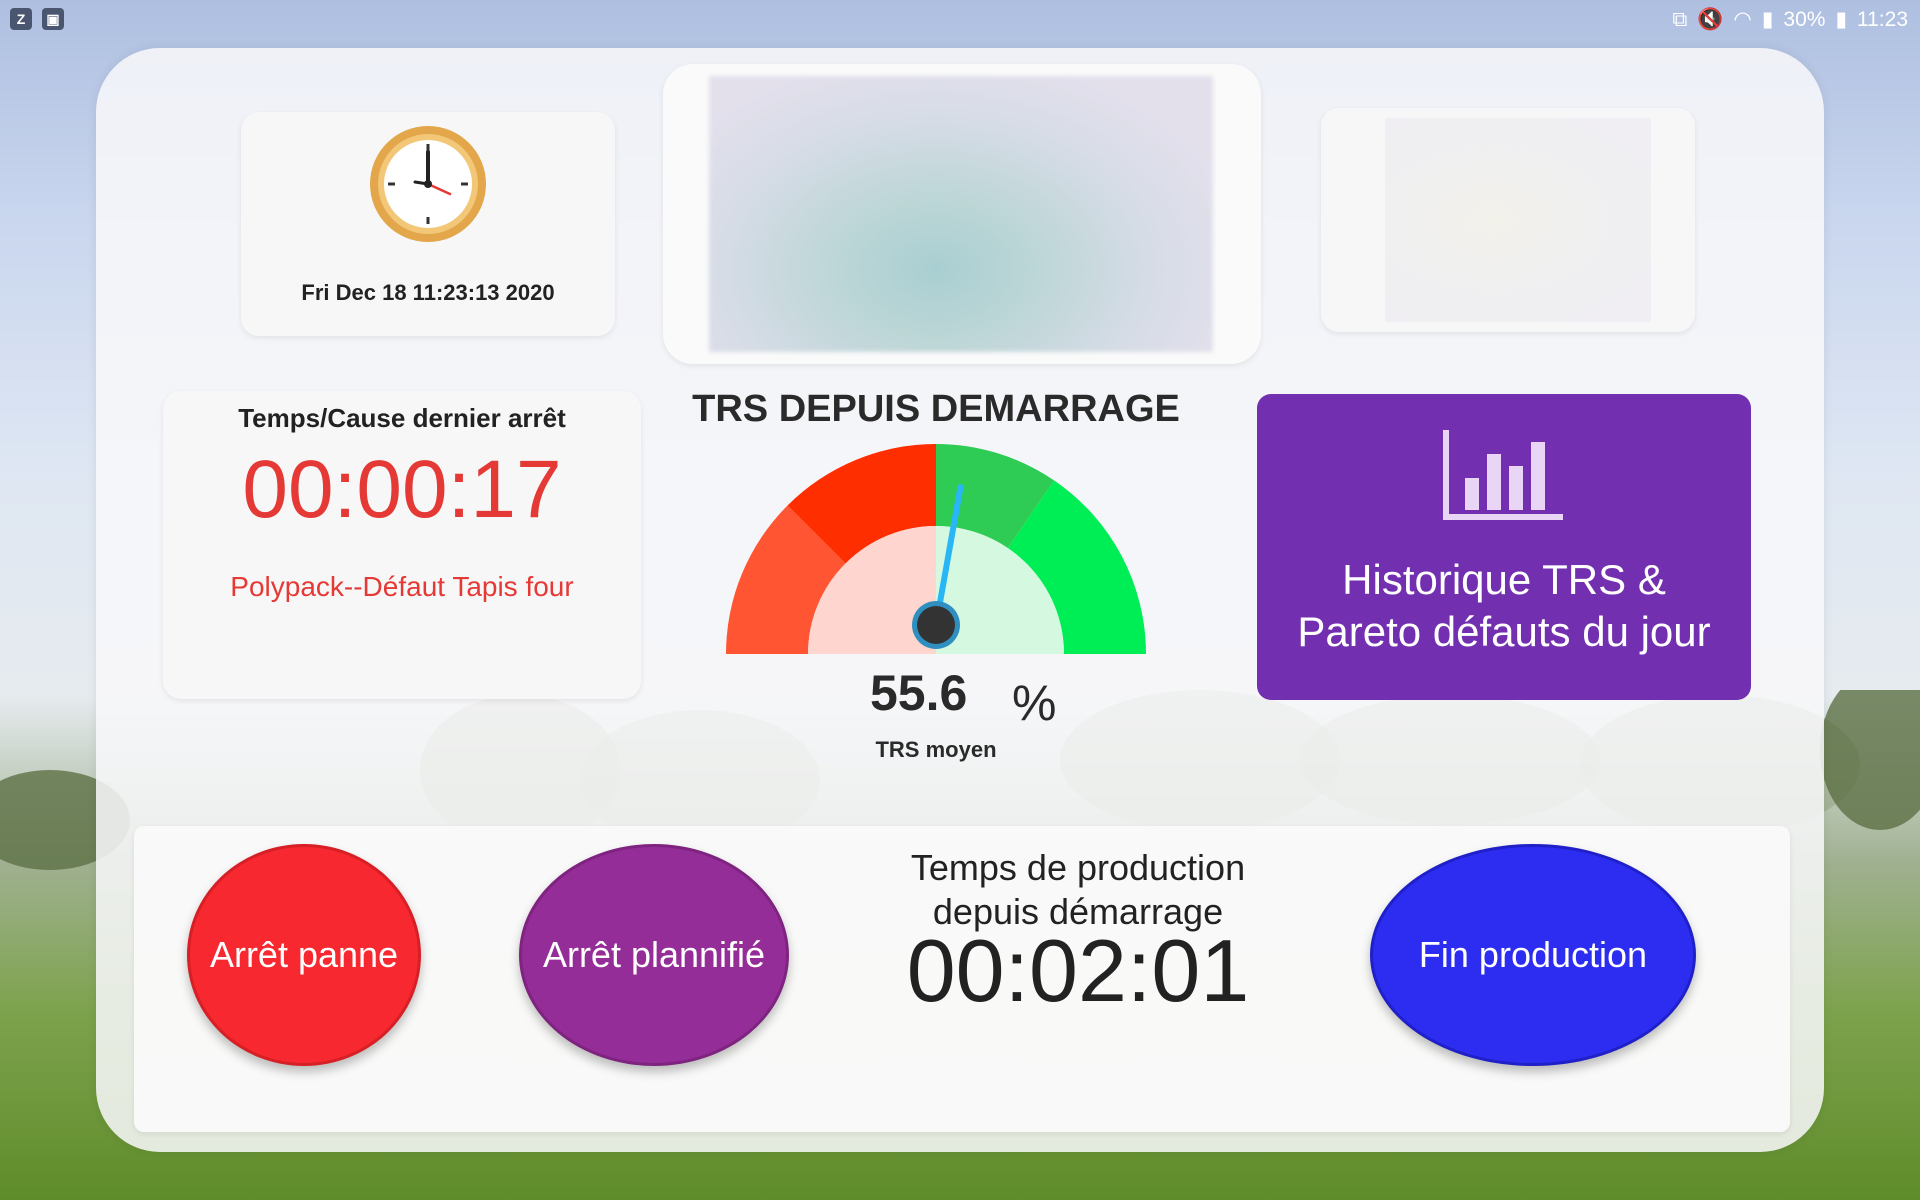 Image resolution: width=1920 pixels, height=1200 pixels. I want to click on wifi-icon: ◠, so click(1742, 19).